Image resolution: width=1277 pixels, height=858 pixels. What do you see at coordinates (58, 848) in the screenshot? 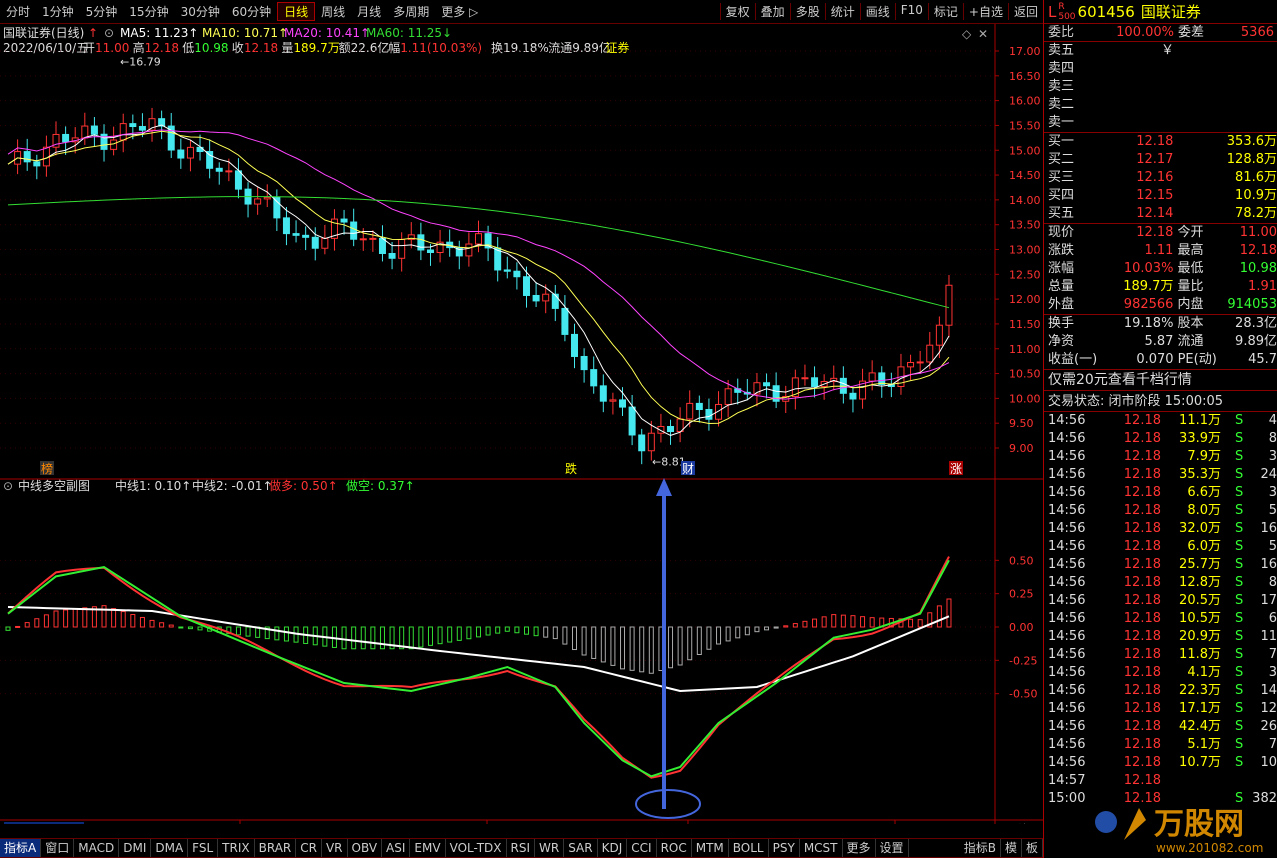
I see `indicator-tab-1: 窗口` at bounding box center [58, 848].